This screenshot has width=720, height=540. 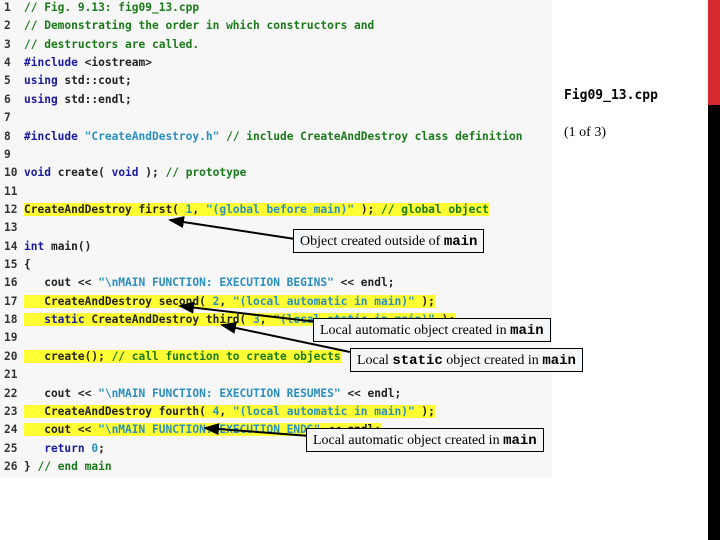 I want to click on slide-title: Fig09_13.cpp, so click(x=611, y=95).